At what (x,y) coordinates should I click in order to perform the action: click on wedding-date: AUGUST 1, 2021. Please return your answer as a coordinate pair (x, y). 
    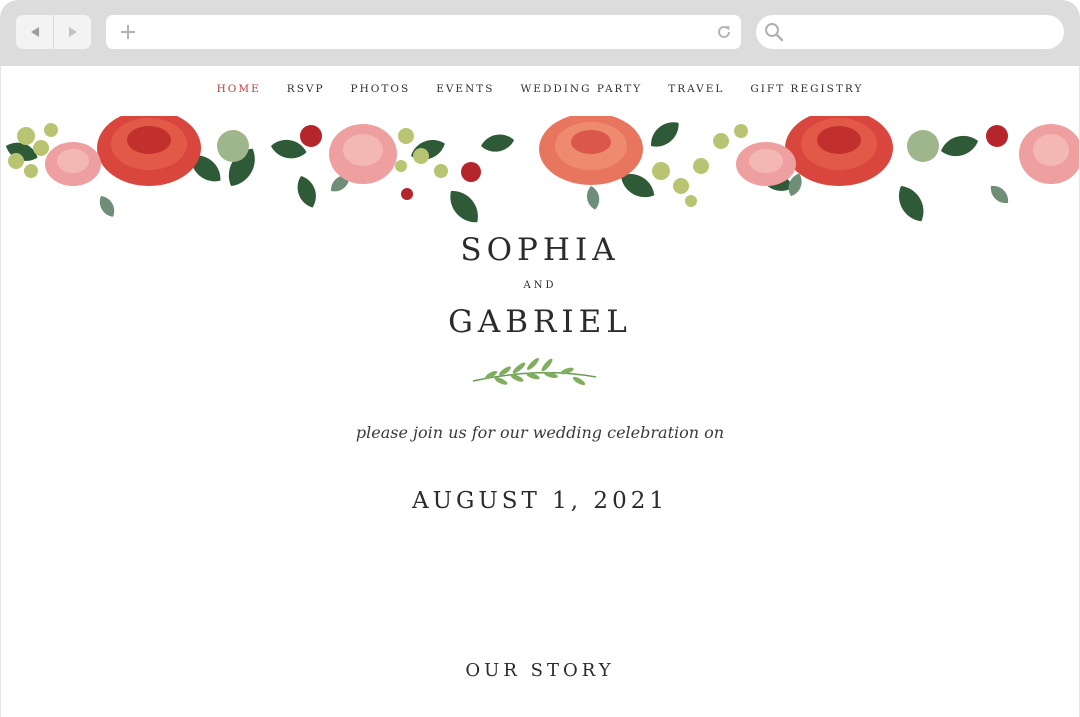
    Looking at the image, I should click on (540, 501).